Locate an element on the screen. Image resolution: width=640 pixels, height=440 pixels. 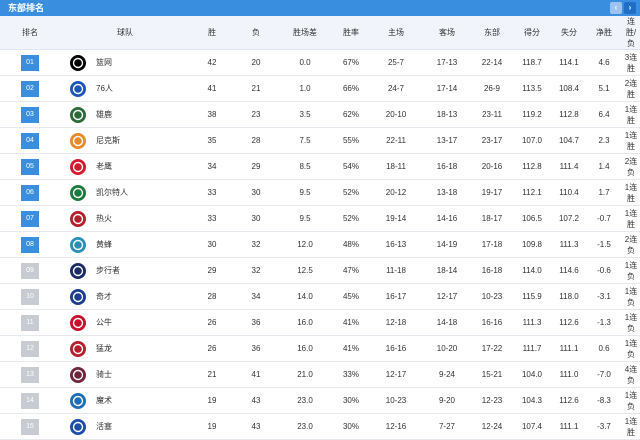
home-record-cell: 19-14 is located at coordinates (396, 218).